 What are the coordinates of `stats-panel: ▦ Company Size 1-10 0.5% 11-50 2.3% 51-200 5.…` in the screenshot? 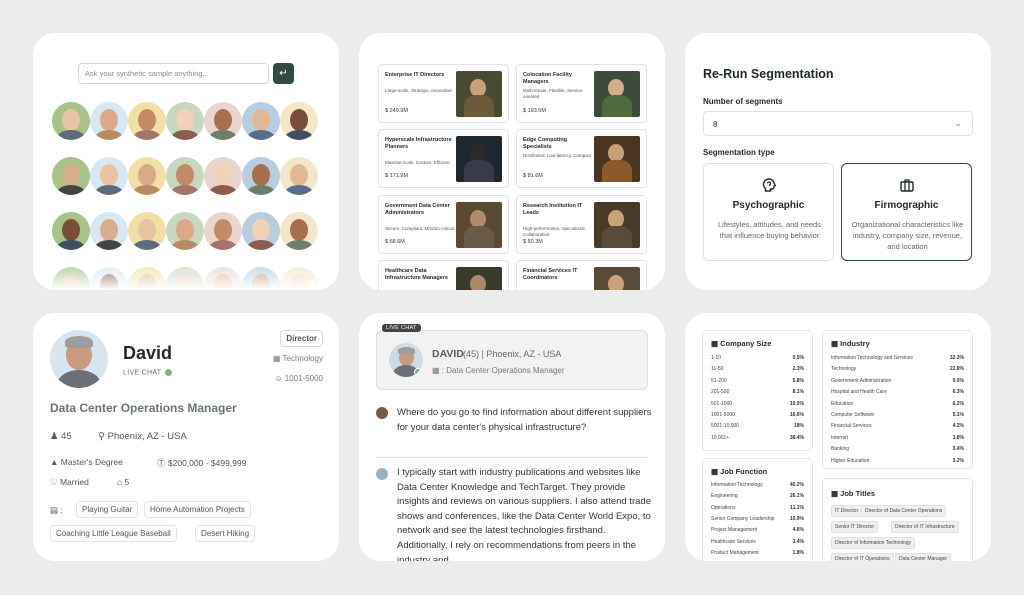 It's located at (838, 437).